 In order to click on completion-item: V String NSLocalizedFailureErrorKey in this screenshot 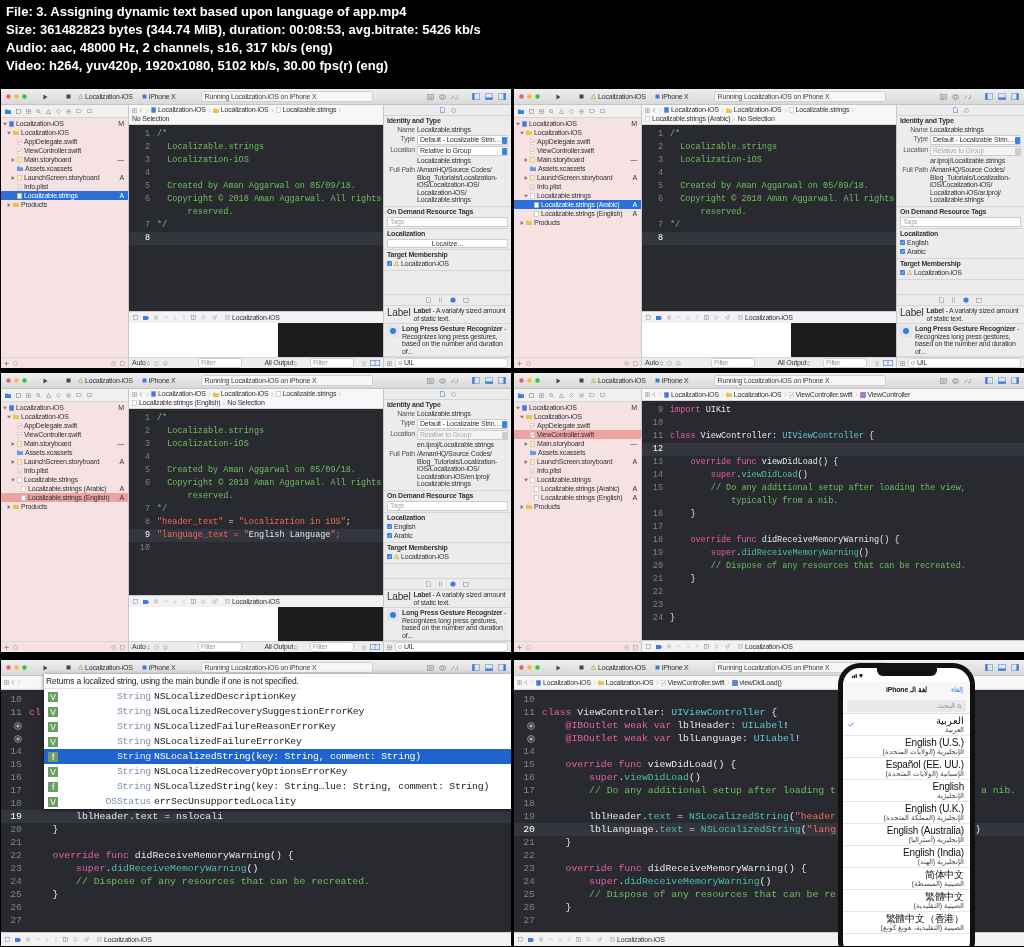, I will do `click(277, 741)`.